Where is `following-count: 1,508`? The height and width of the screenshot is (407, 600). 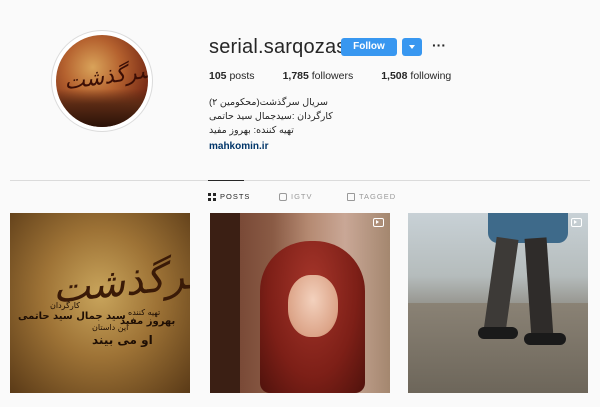
following-count: 1,508 is located at coordinates (394, 76).